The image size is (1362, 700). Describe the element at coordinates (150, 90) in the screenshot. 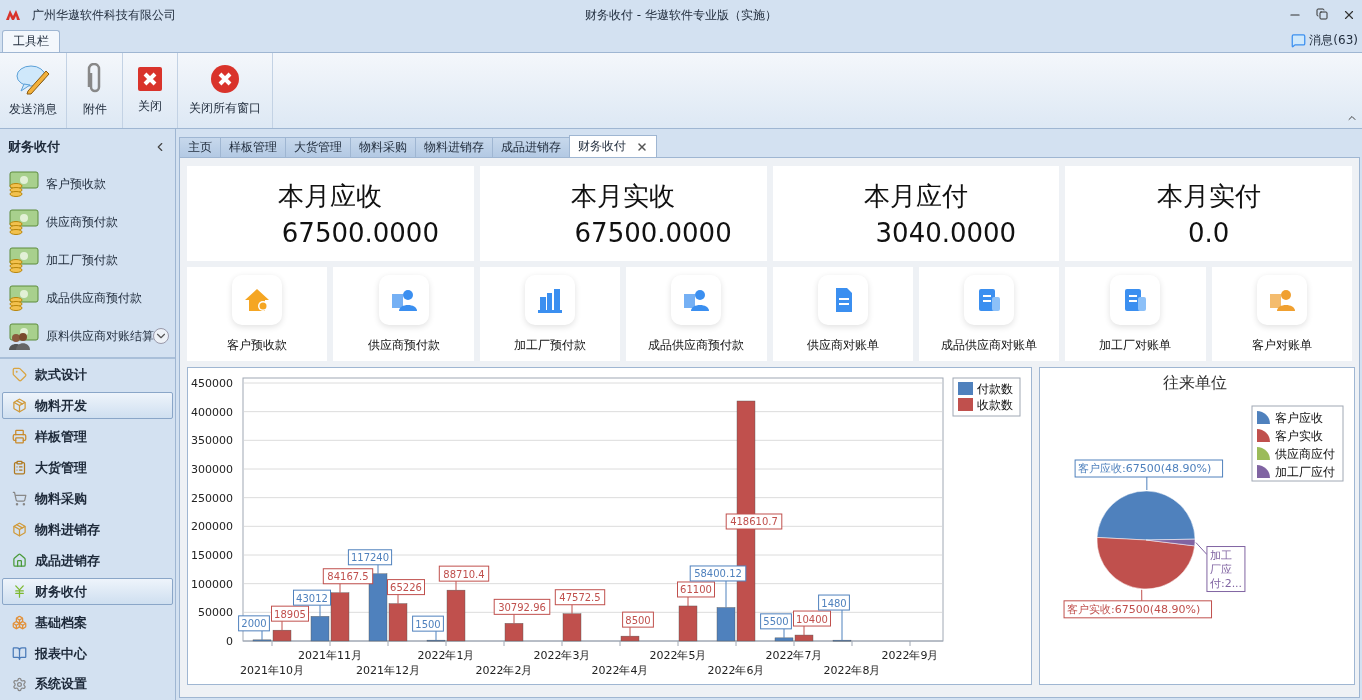

I see `toolbar-button: 关闭` at that location.